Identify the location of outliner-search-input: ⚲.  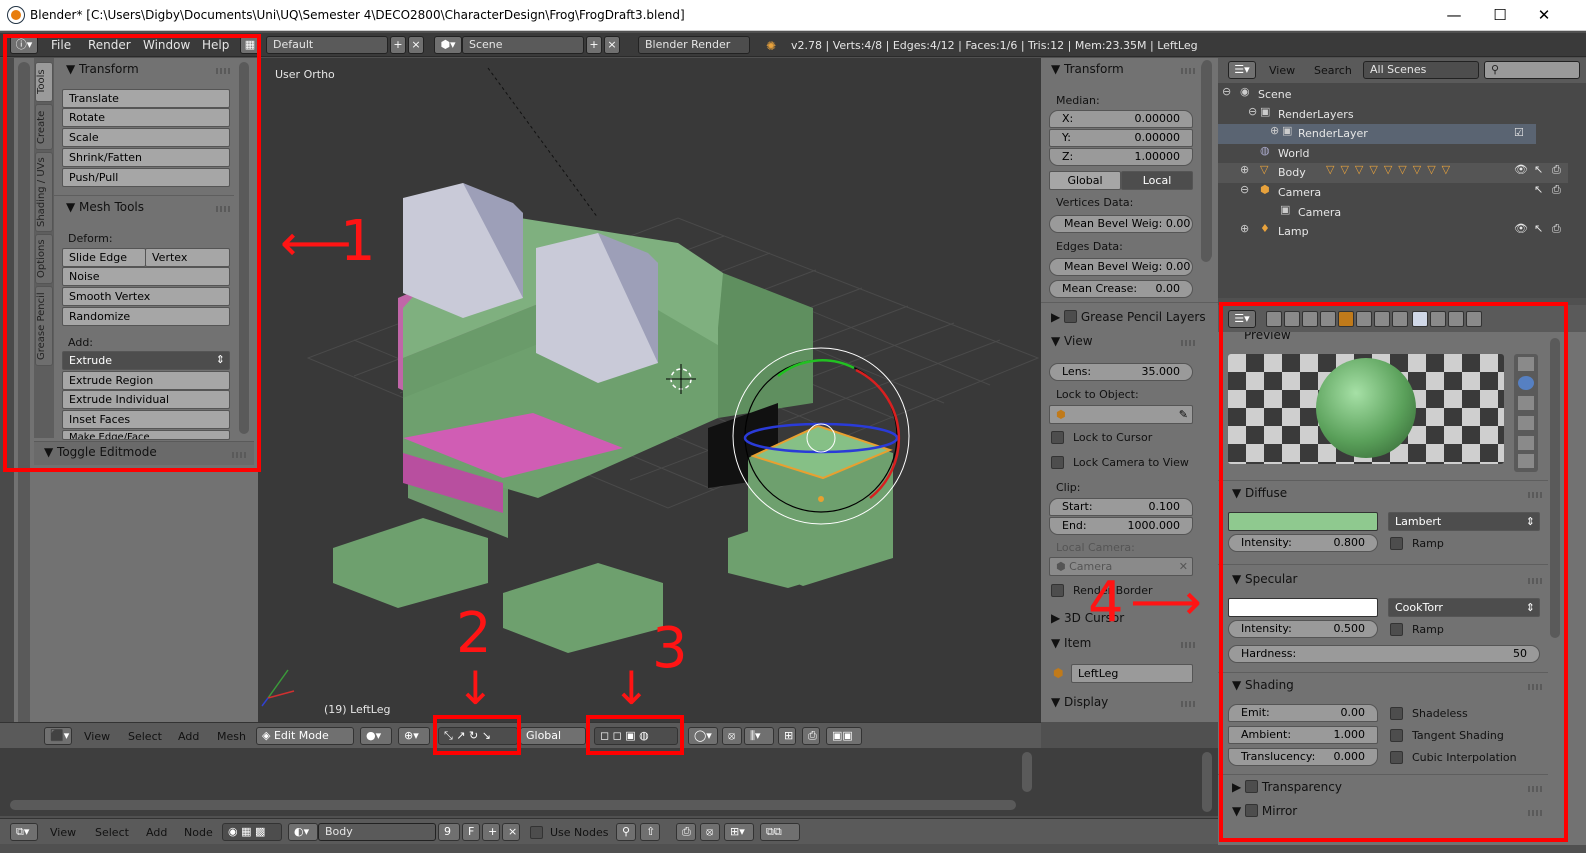
(1532, 70).